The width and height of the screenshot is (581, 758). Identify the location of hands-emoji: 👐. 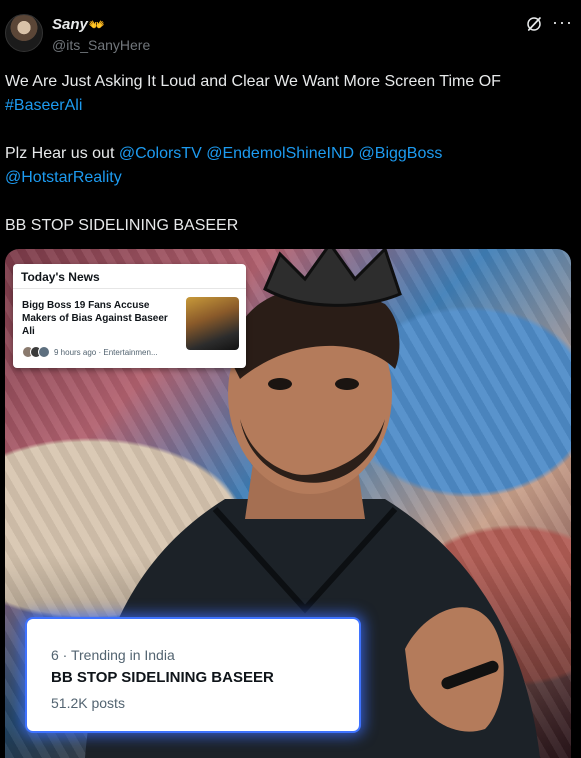
(97, 24).